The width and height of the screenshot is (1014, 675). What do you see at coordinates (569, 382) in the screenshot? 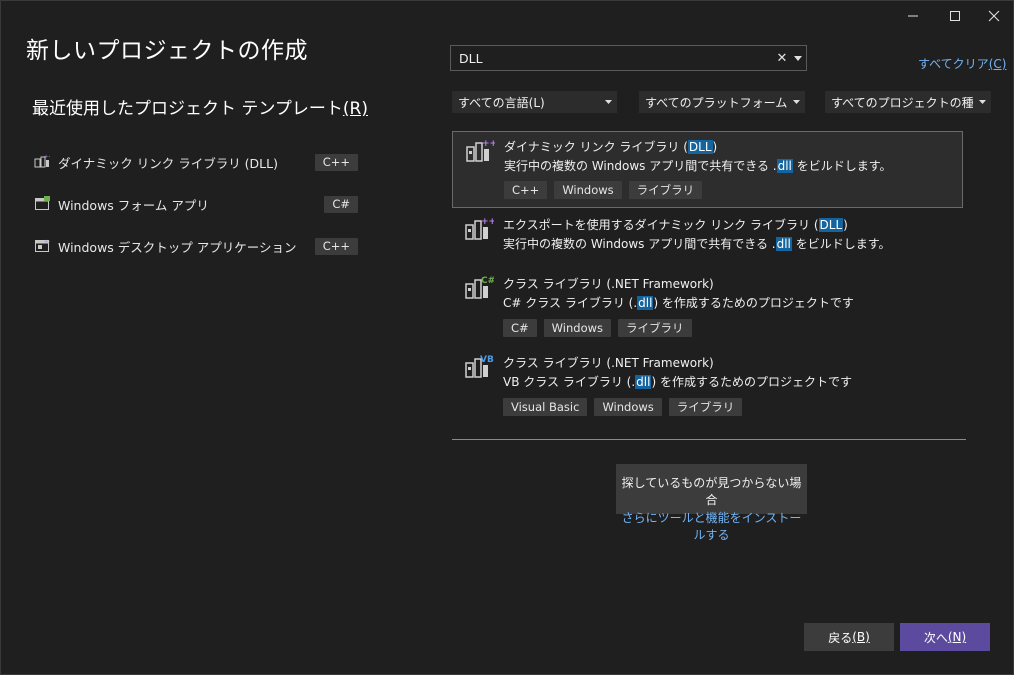
I see `desc-text: VB クラス ライブラリ (.` at bounding box center [569, 382].